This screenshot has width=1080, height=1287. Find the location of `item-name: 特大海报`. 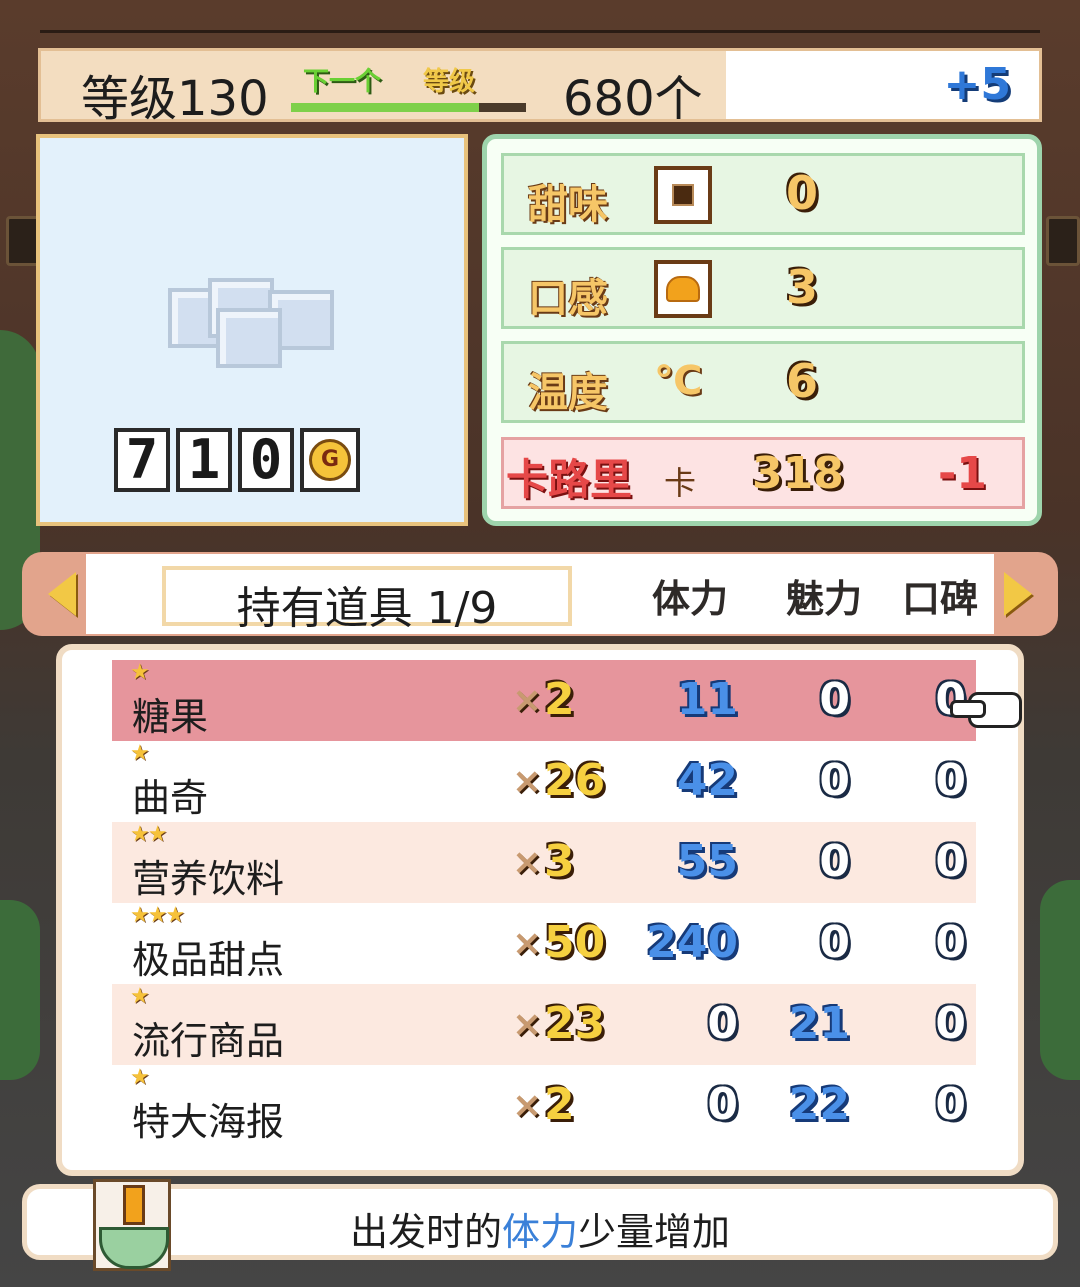

item-name: 特大海报 is located at coordinates (208, 1122).